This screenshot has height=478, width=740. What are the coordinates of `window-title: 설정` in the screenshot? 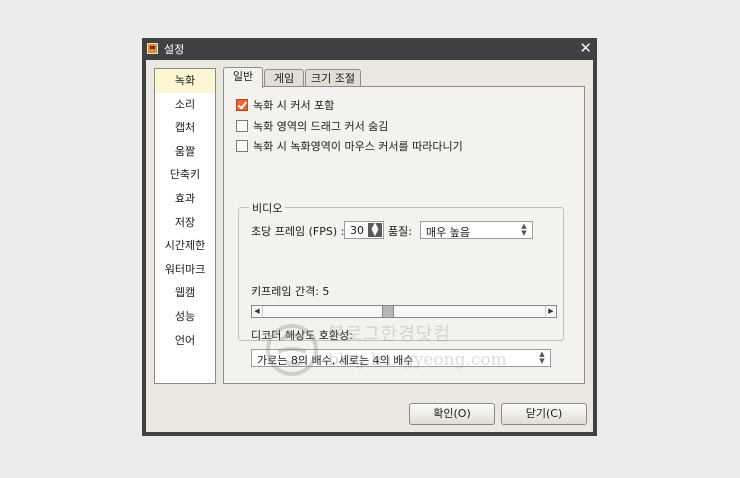 It's located at (174, 49).